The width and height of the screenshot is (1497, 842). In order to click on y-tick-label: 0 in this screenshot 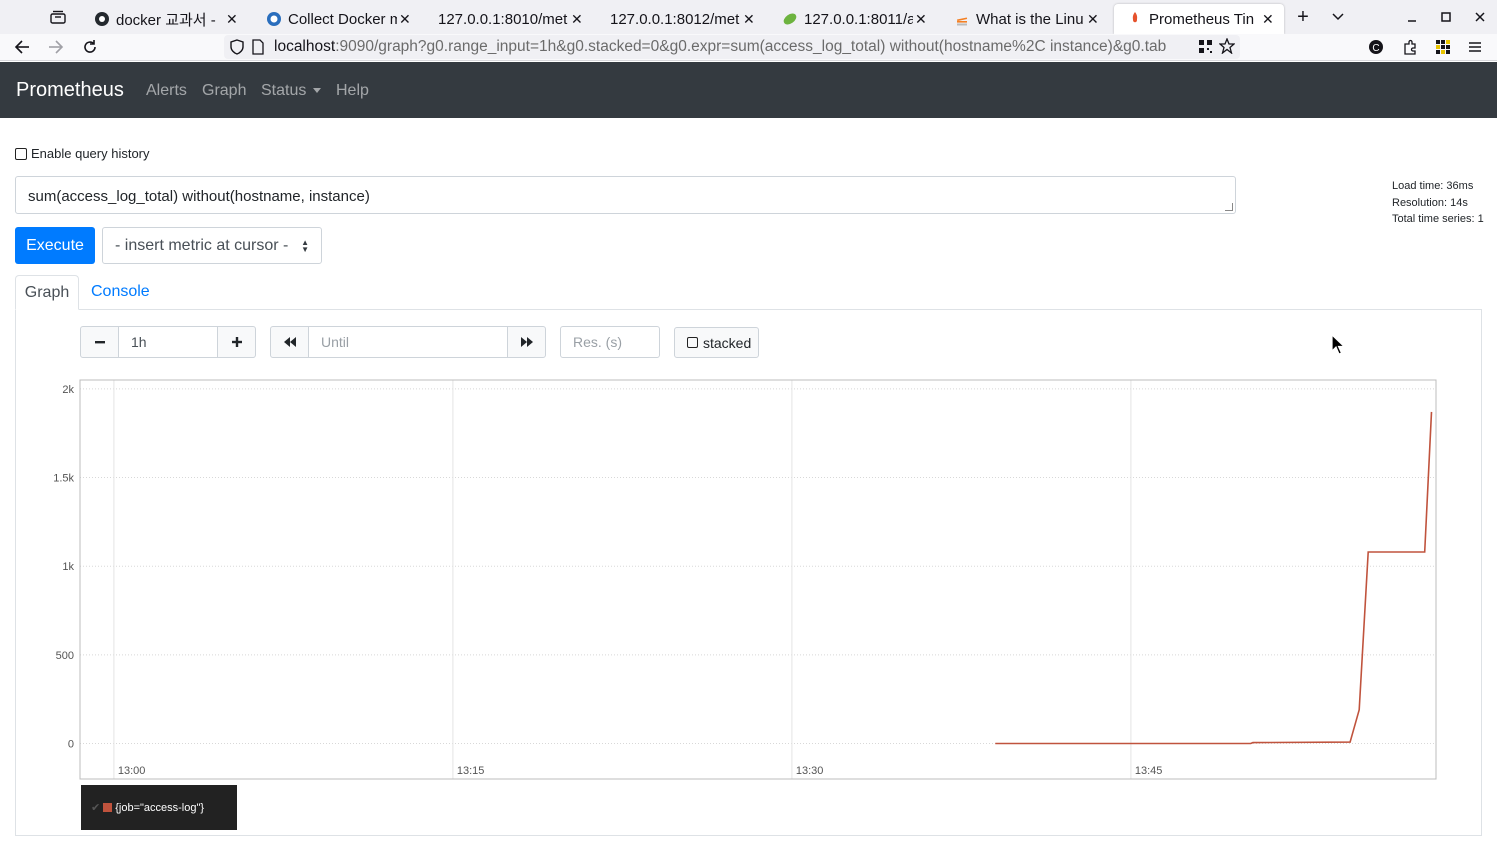, I will do `click(71, 745)`.